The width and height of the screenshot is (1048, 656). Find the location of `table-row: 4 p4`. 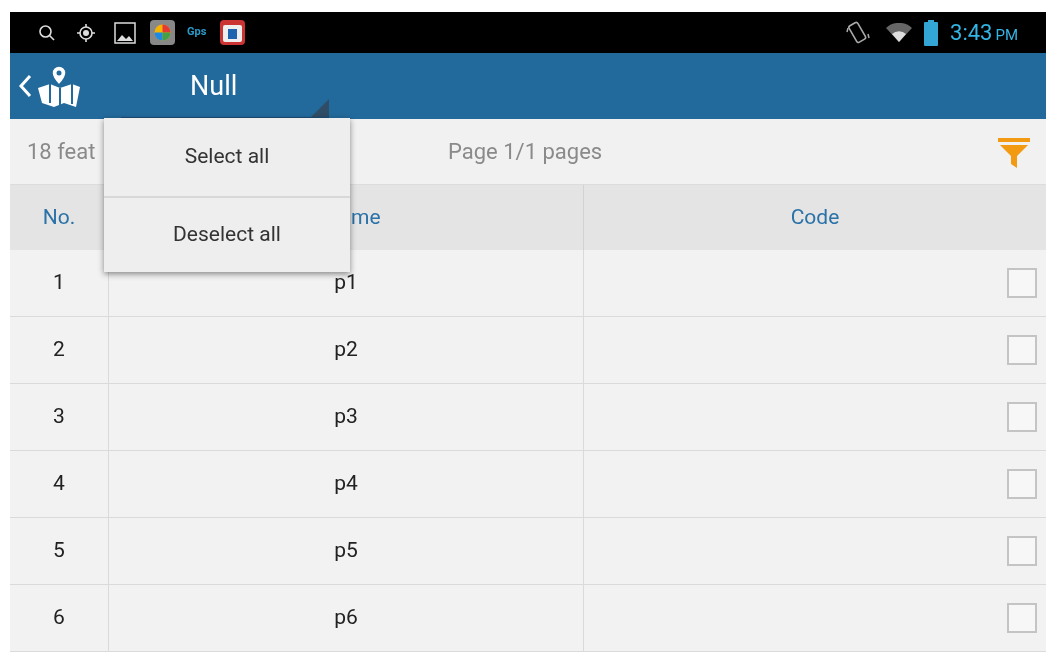

table-row: 4 p4 is located at coordinates (528, 484).